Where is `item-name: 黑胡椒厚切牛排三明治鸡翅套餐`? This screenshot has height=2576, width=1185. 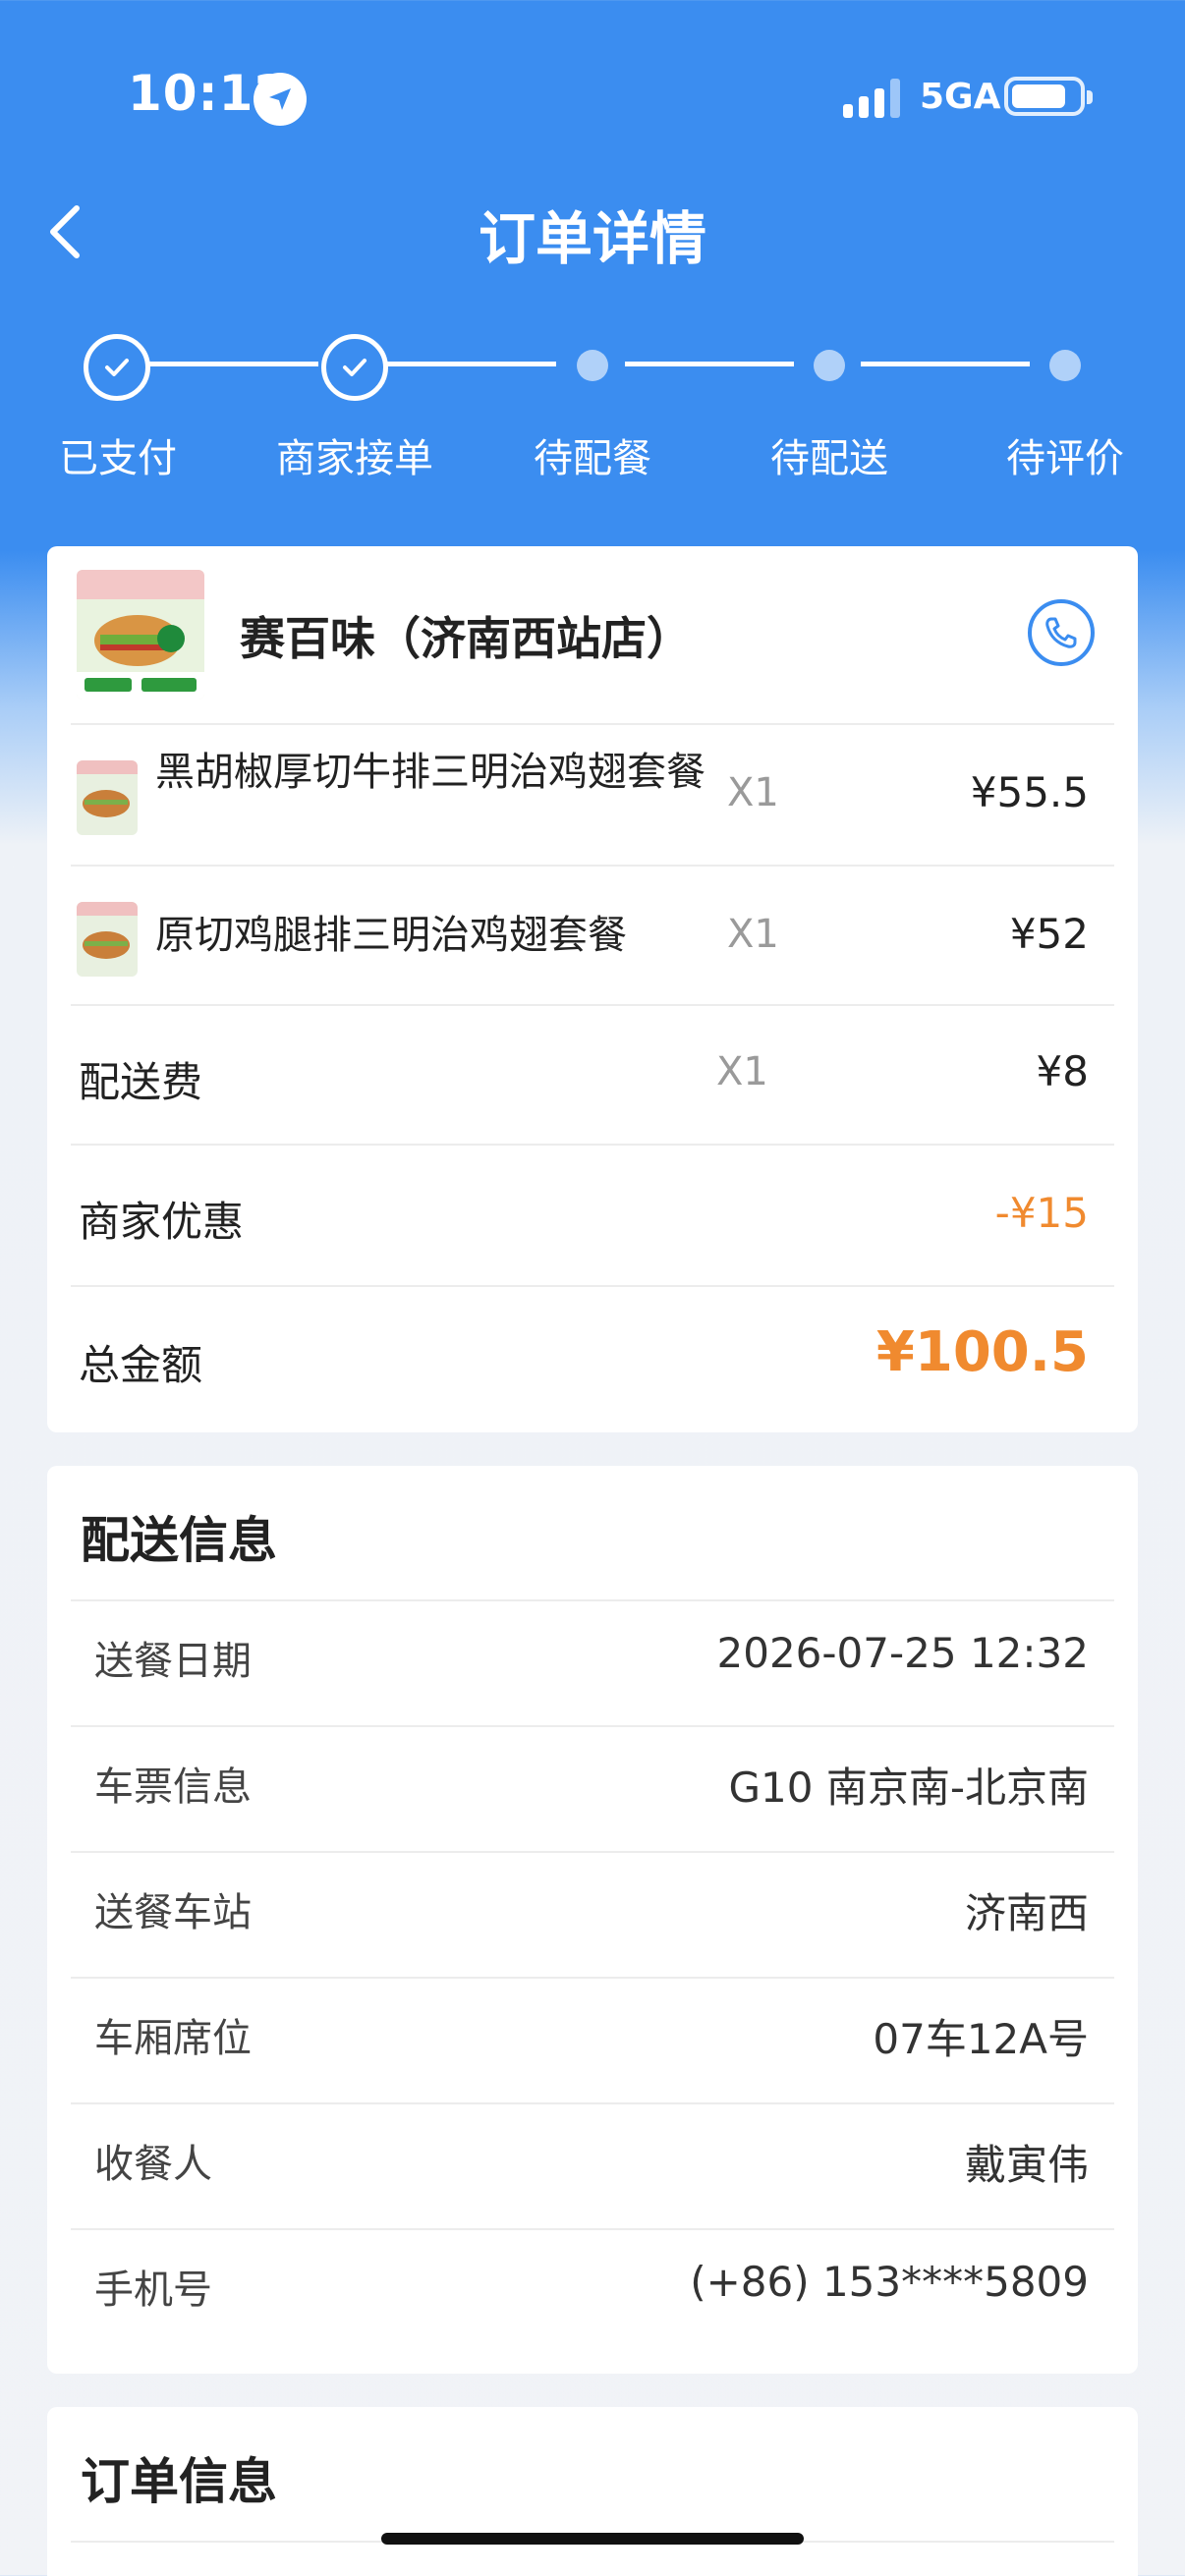 item-name: 黑胡椒厚切牛排三明治鸡翅套餐 is located at coordinates (430, 772).